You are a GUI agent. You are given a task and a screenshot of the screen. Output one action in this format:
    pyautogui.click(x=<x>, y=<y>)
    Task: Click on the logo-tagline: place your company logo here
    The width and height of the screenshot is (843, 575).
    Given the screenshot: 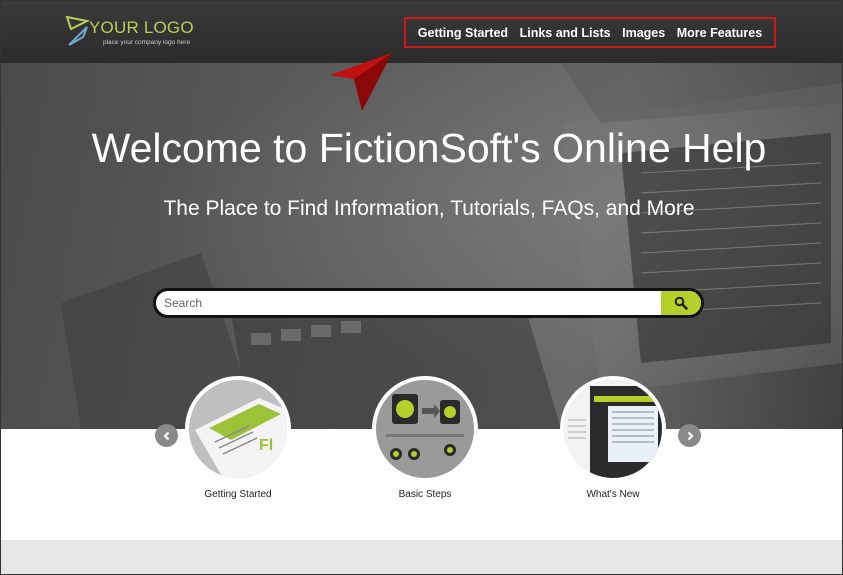 What is the action you would take?
    pyautogui.click(x=147, y=42)
    